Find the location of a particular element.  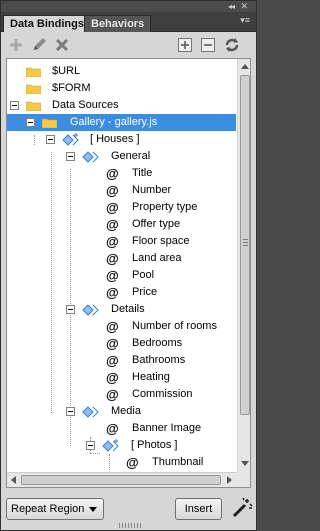

tree-item-general: General is located at coordinates (121, 156).